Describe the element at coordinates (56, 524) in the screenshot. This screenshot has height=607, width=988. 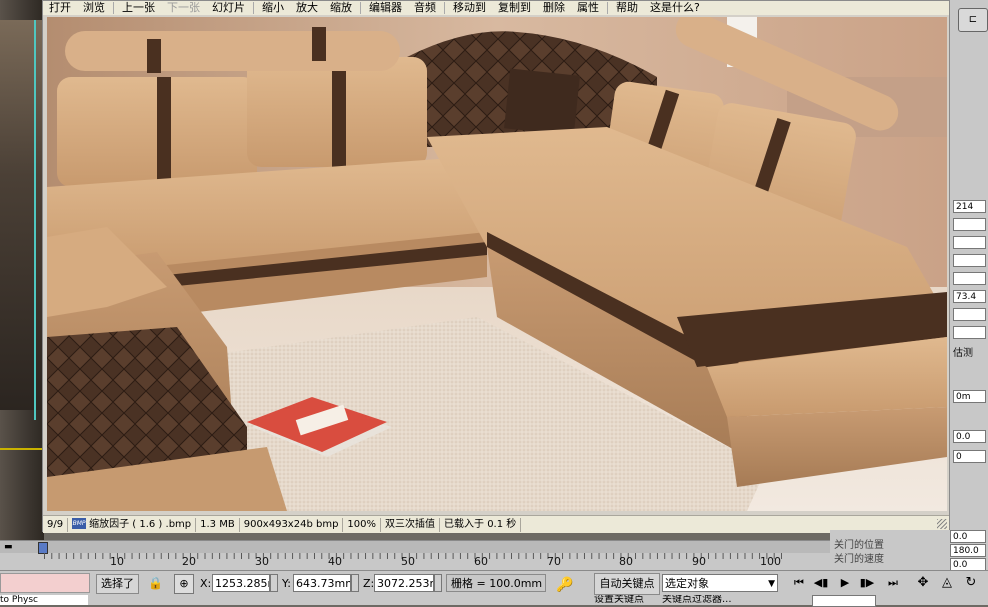
I see `image-index: 9/9` at that location.